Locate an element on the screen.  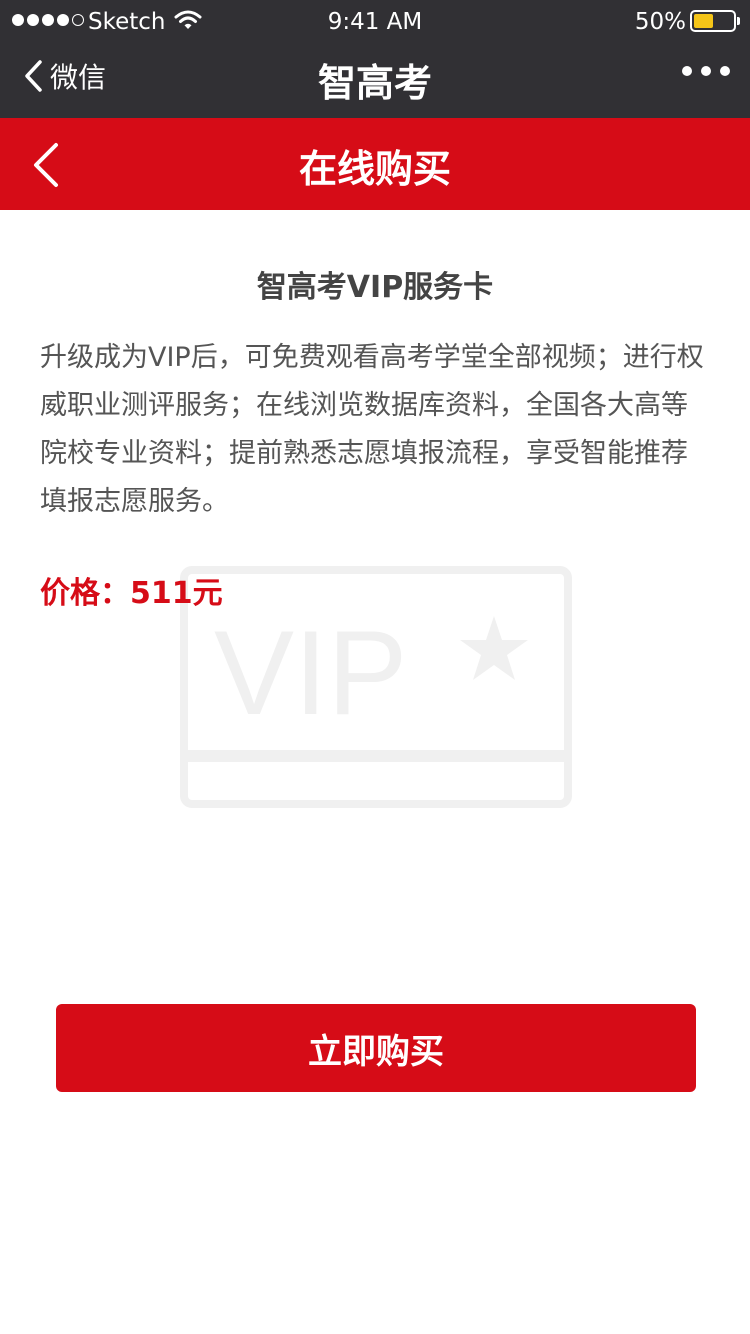
price-label: 价格：511元 is located at coordinates (131, 593).